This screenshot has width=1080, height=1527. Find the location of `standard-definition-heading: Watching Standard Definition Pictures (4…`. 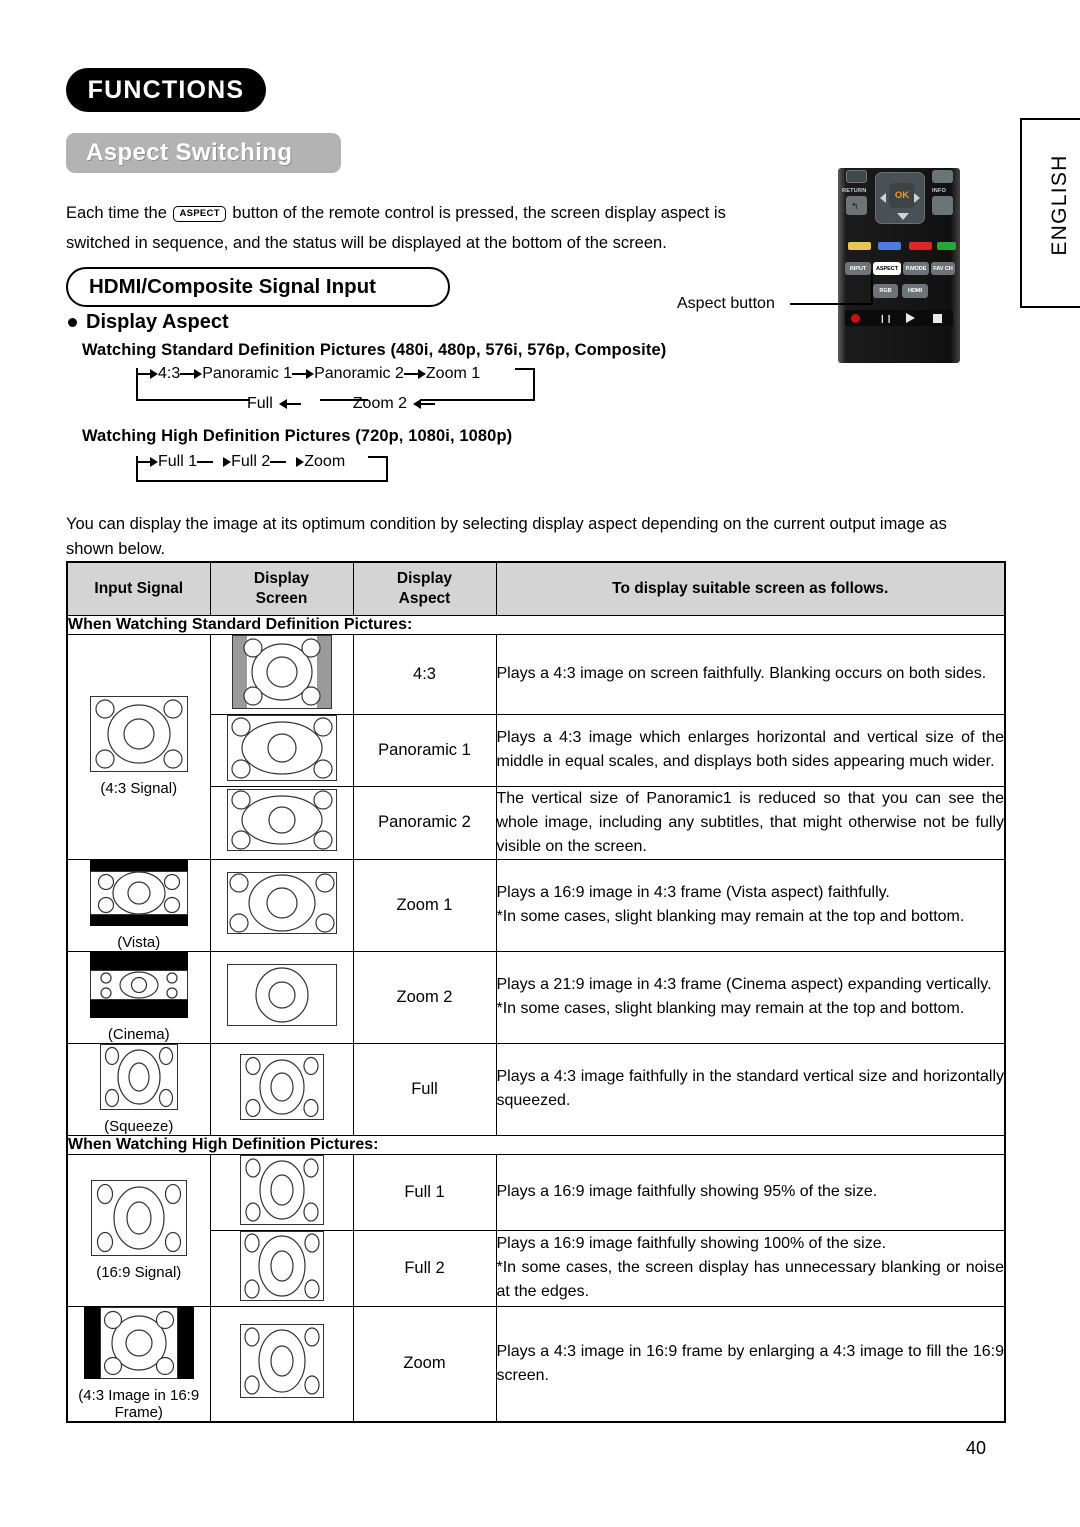

standard-definition-heading: Watching Standard Definition Pictures (4… is located at coordinates (374, 350).